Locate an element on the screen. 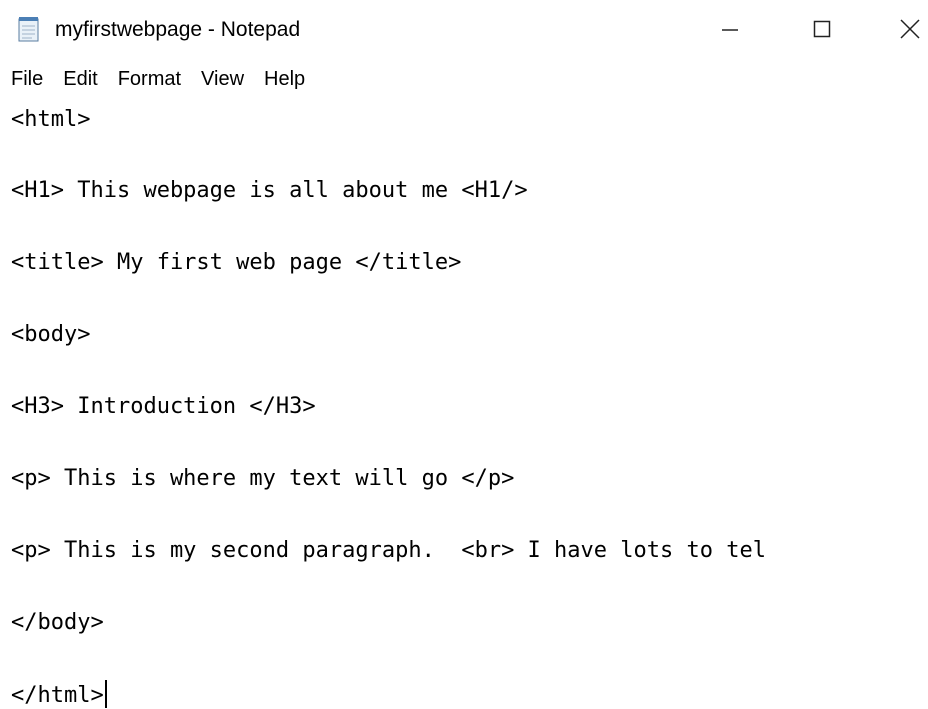 This screenshot has width=928, height=709. editor-line-9-text: </html> is located at coordinates (57, 695).